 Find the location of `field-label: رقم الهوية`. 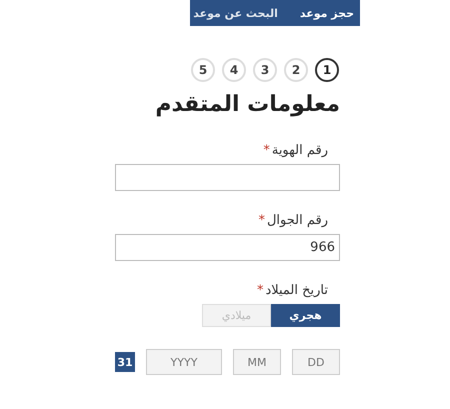

field-label: رقم الهوية is located at coordinates (300, 150).